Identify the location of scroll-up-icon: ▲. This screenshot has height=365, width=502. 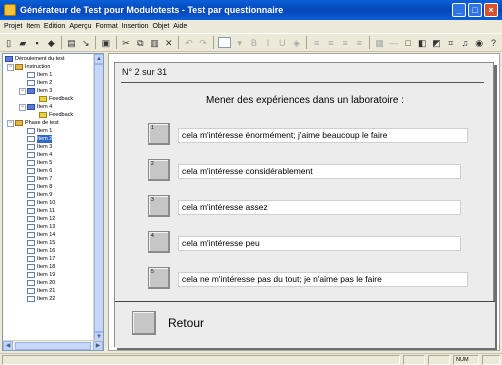
(98, 59).